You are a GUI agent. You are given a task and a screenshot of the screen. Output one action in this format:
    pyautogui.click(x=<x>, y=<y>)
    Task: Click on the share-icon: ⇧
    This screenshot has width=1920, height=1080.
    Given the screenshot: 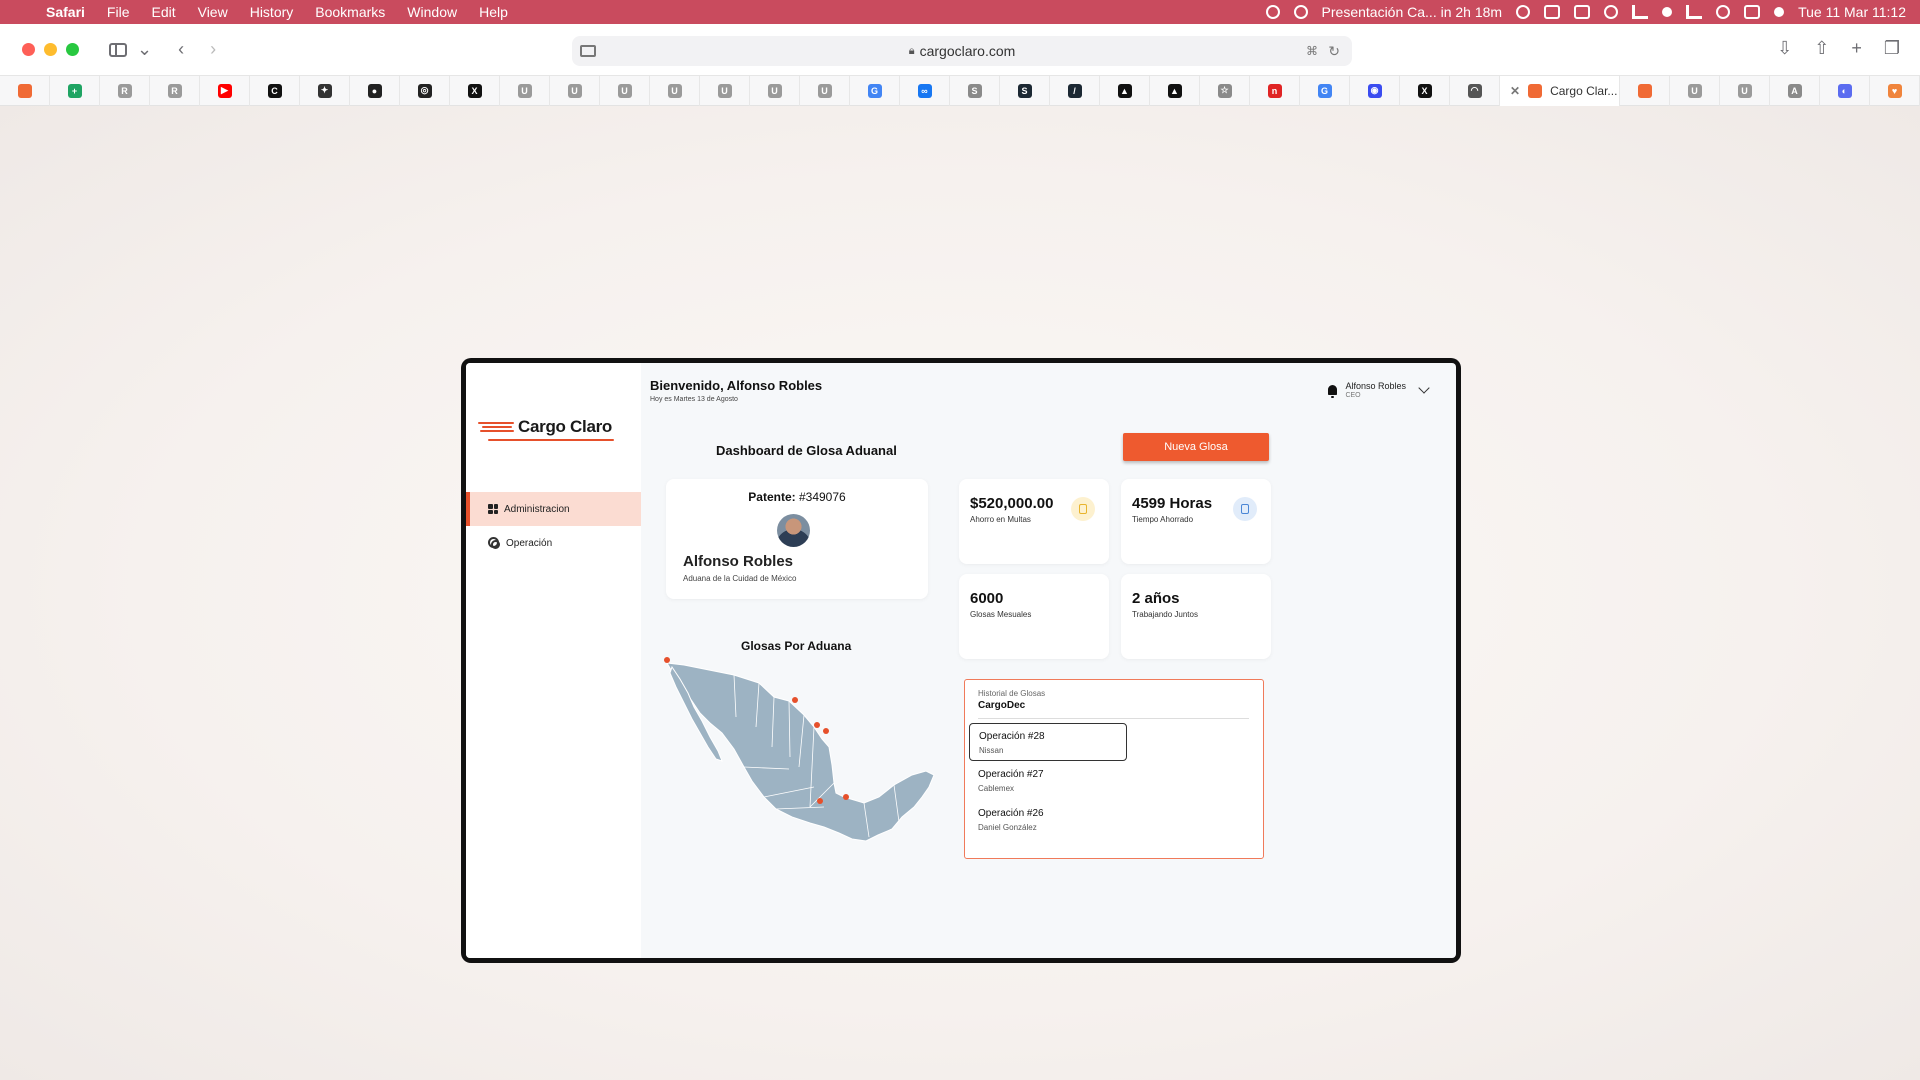 What is the action you would take?
    pyautogui.click(x=1821, y=48)
    